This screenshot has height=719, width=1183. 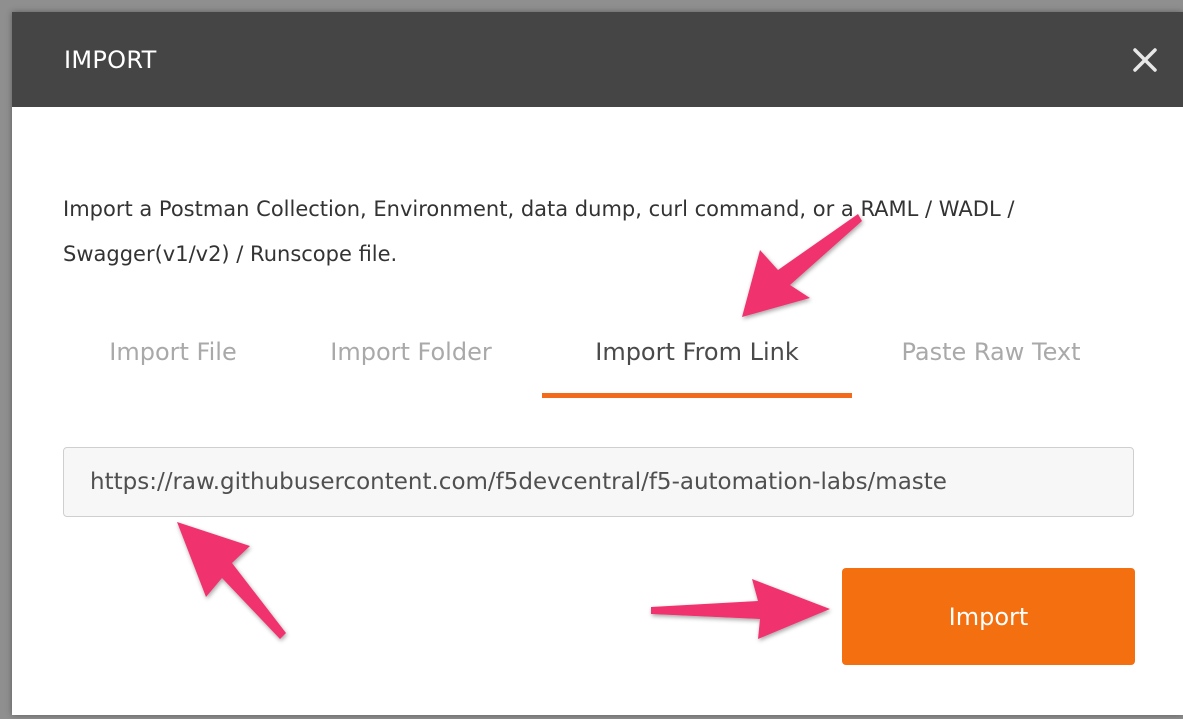 What do you see at coordinates (110, 60) in the screenshot?
I see `dialog-title: IMPORT` at bounding box center [110, 60].